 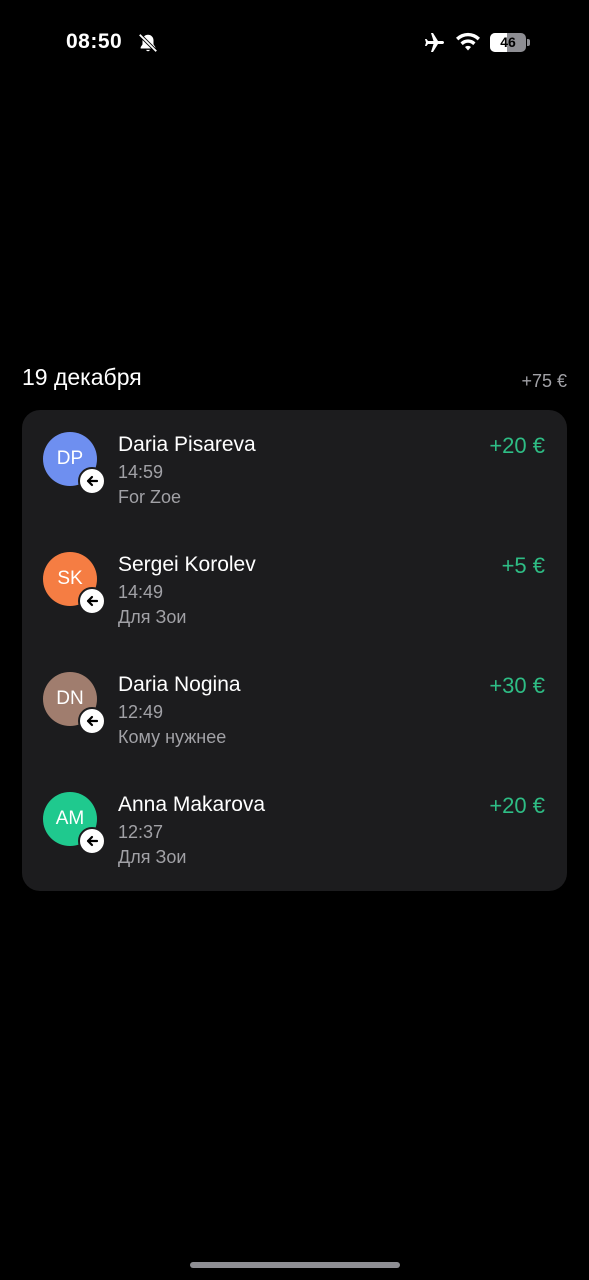 What do you see at coordinates (528, 42) in the screenshot?
I see `battery-tip` at bounding box center [528, 42].